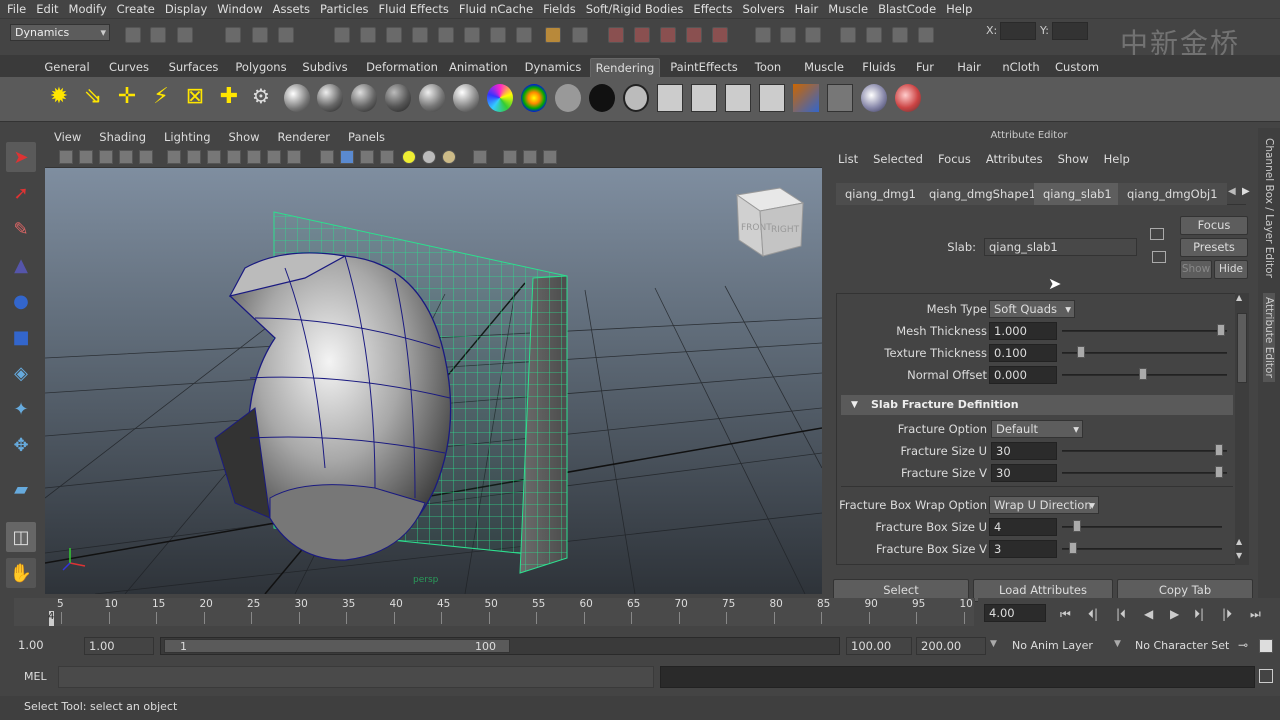  What do you see at coordinates (146, 157) in the screenshot?
I see `two-d-pan-zoom-icon` at bounding box center [146, 157].